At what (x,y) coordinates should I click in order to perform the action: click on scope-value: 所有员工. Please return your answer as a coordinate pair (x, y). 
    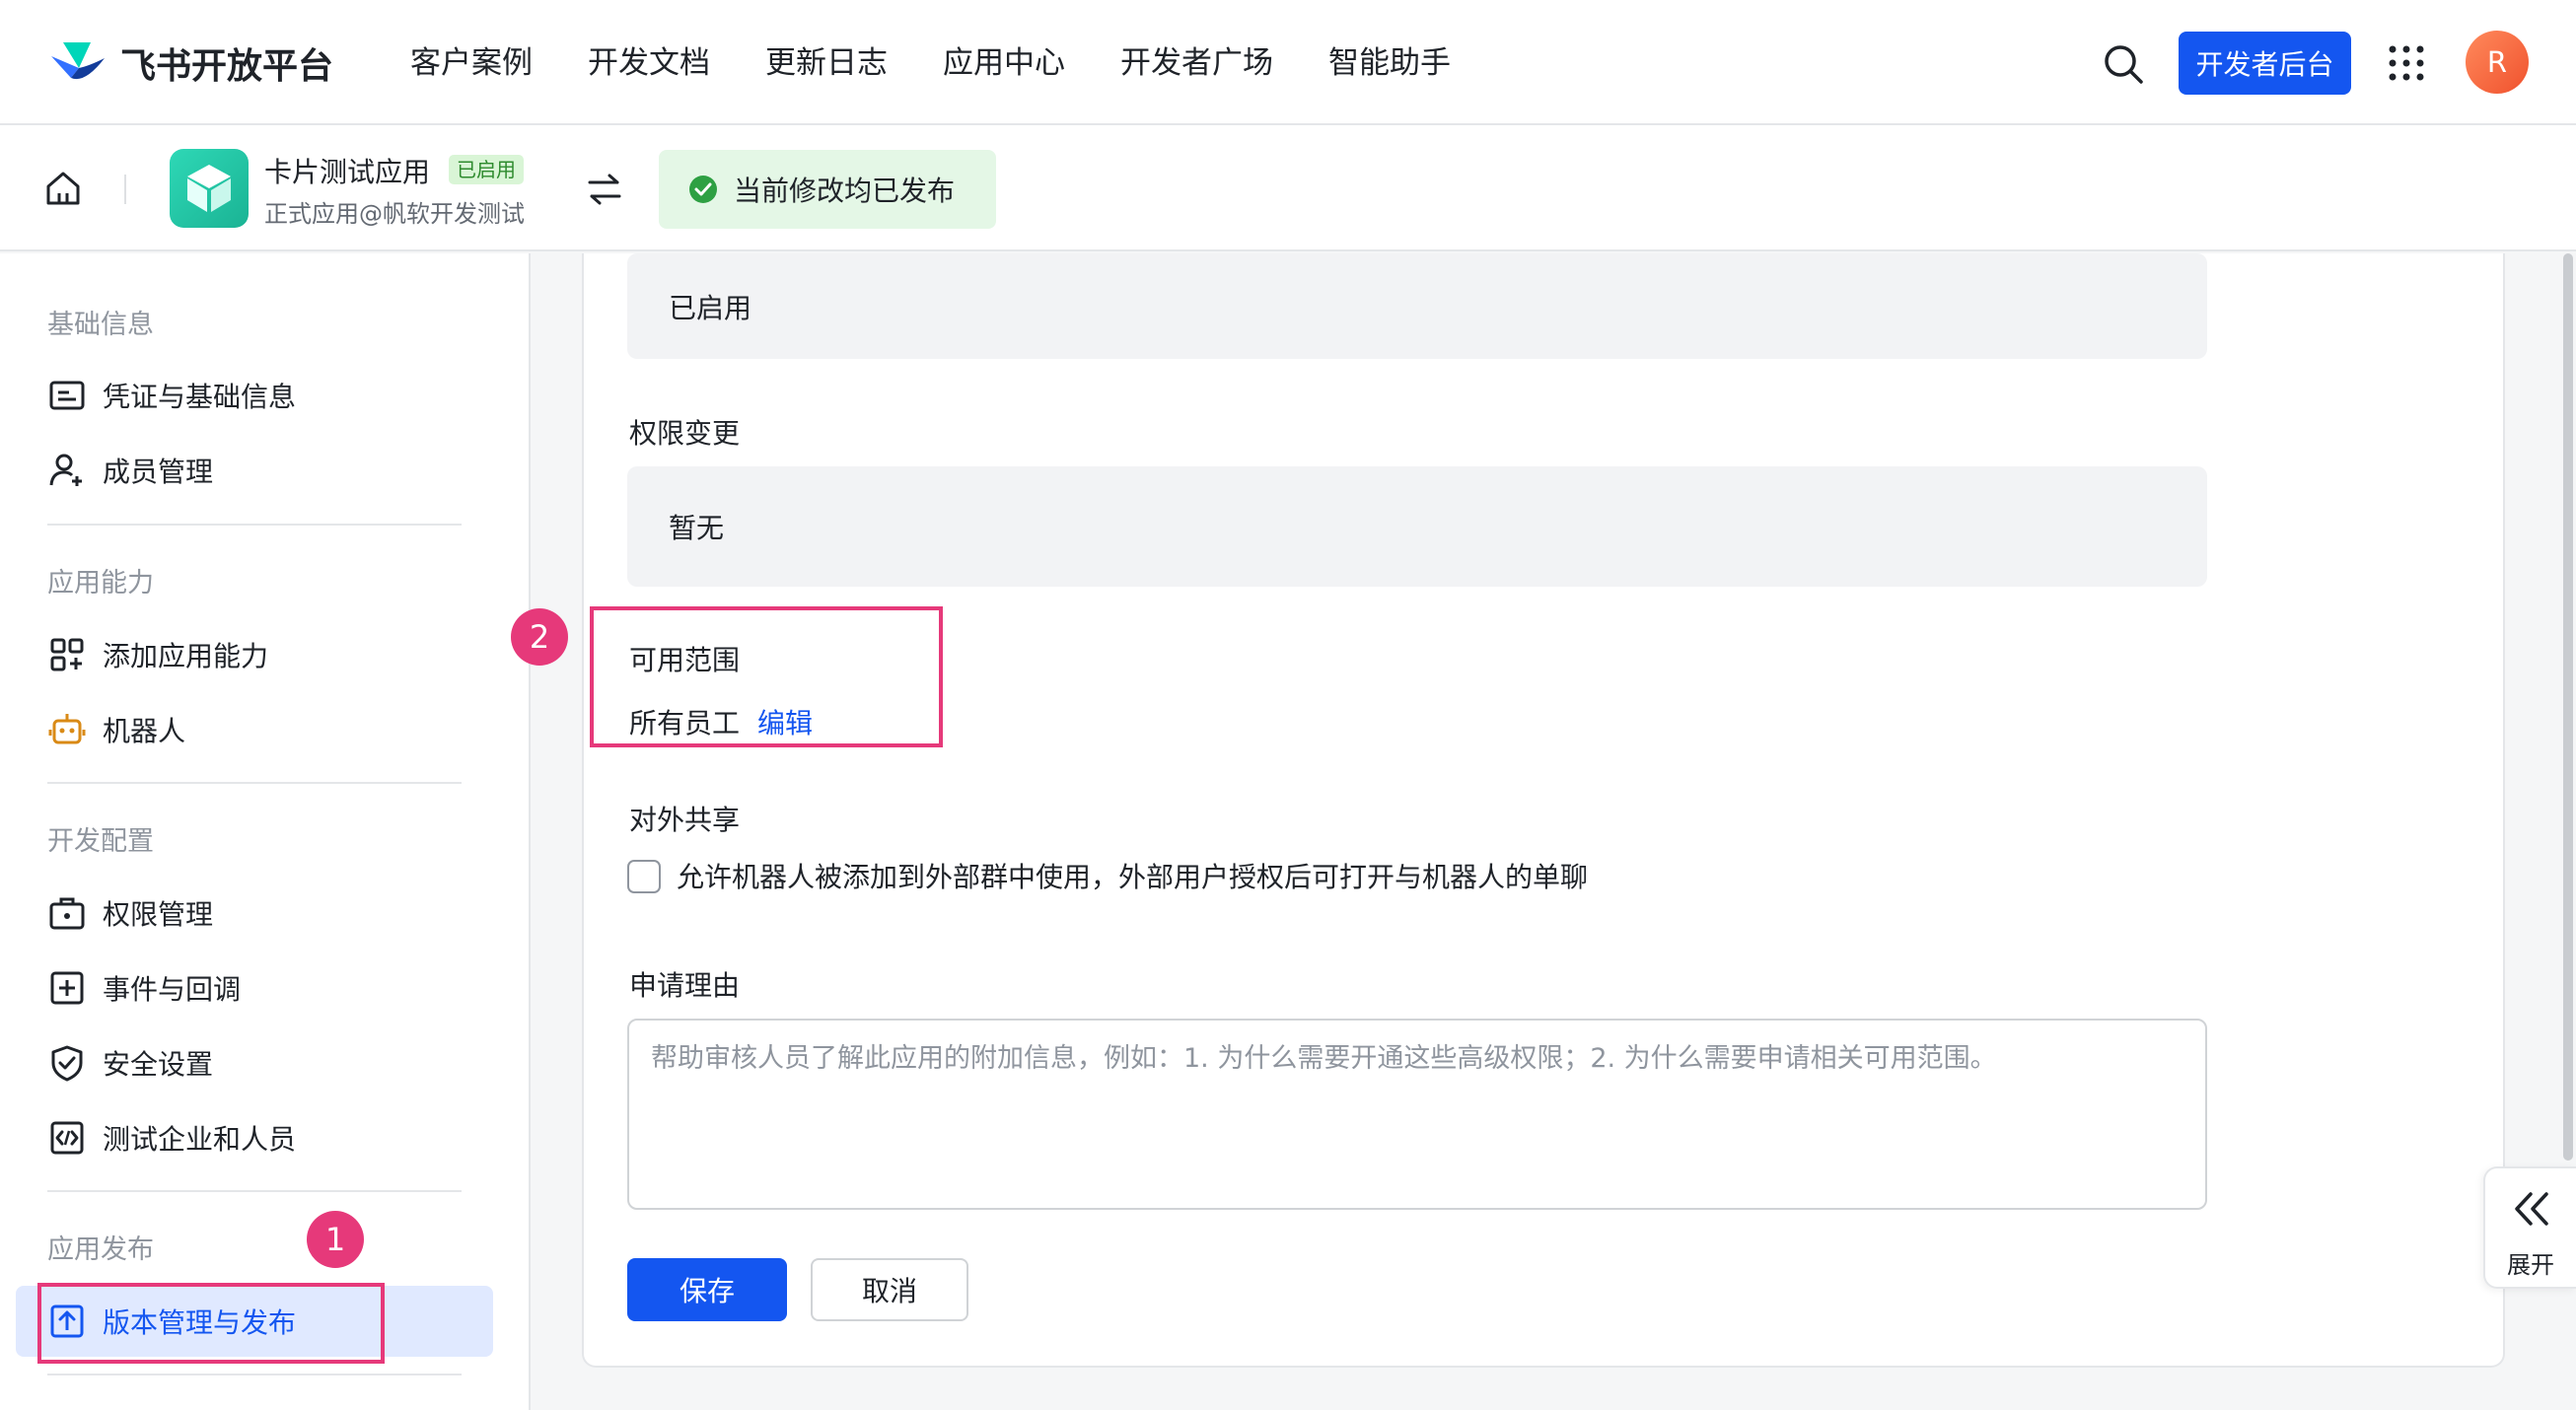
    Looking at the image, I should click on (685, 723).